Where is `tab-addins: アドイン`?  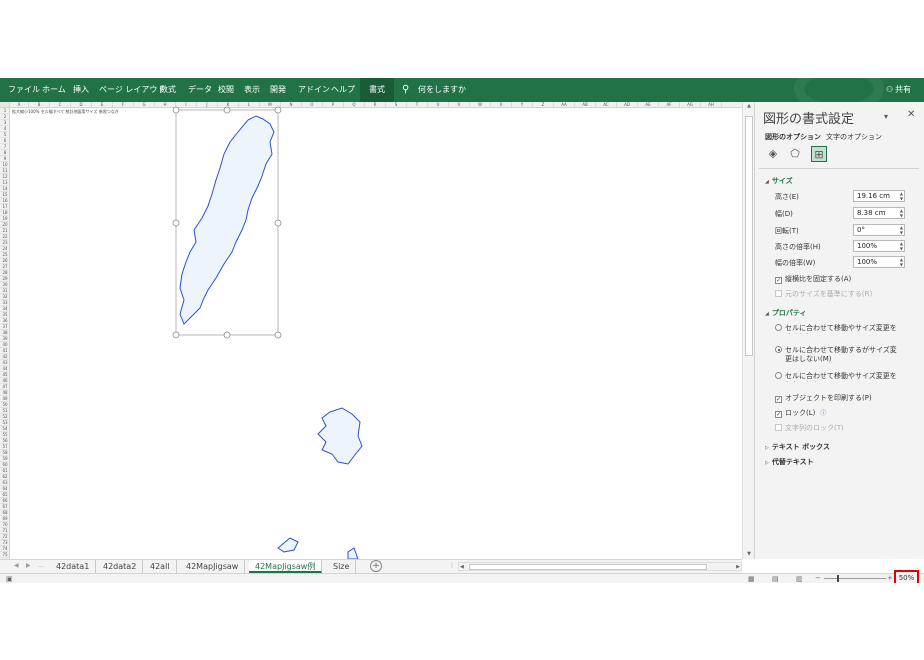 tab-addins: アドイン is located at coordinates (314, 90).